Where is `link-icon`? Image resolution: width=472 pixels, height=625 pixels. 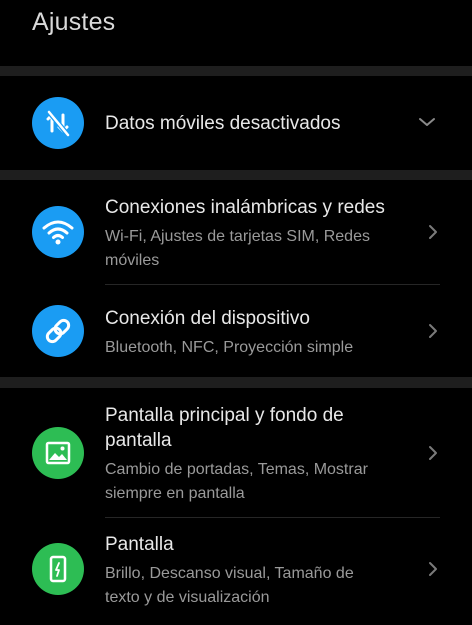 link-icon is located at coordinates (58, 331).